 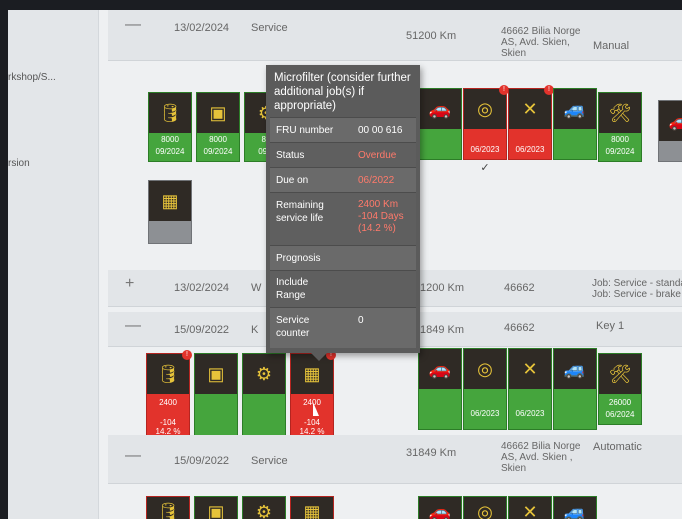 I want to click on service-tile: 🛠 26000 06/2024, so click(x=620, y=389).